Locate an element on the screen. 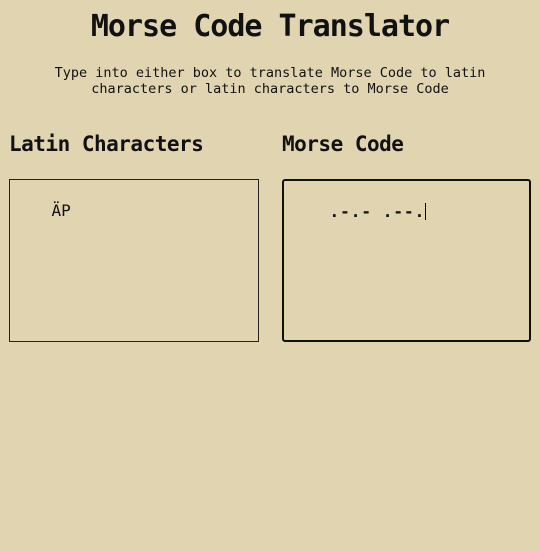  text-caret is located at coordinates (426, 211).